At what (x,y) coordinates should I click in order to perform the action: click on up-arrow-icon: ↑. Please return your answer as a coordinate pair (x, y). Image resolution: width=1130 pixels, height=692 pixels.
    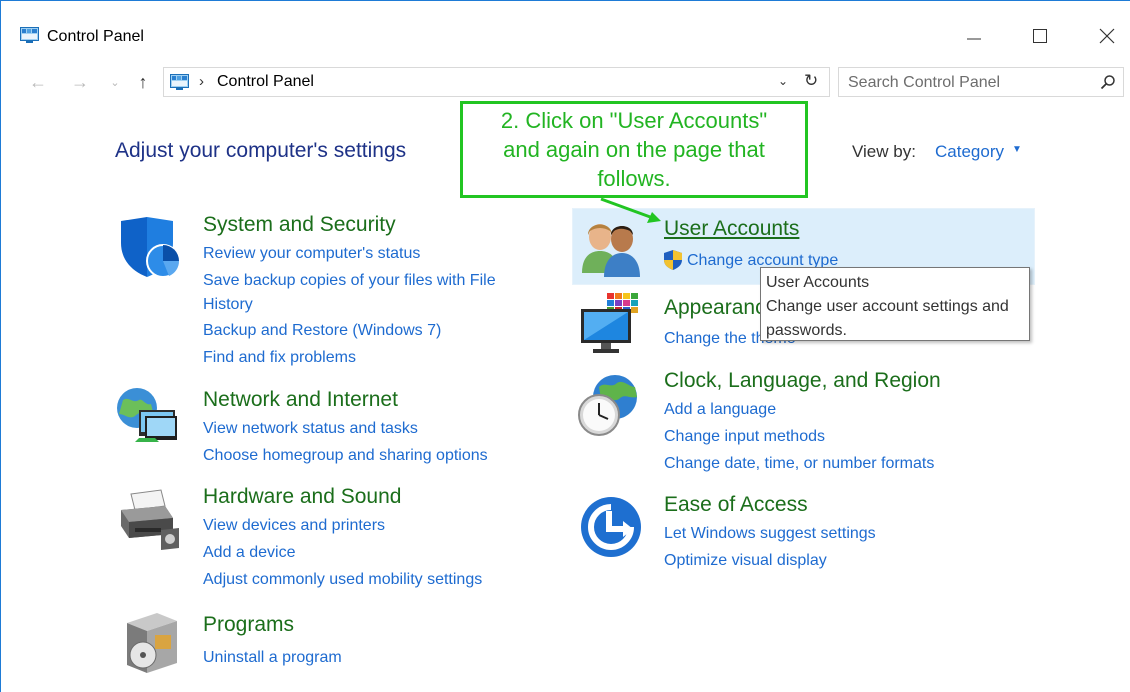
    Looking at the image, I should click on (143, 81).